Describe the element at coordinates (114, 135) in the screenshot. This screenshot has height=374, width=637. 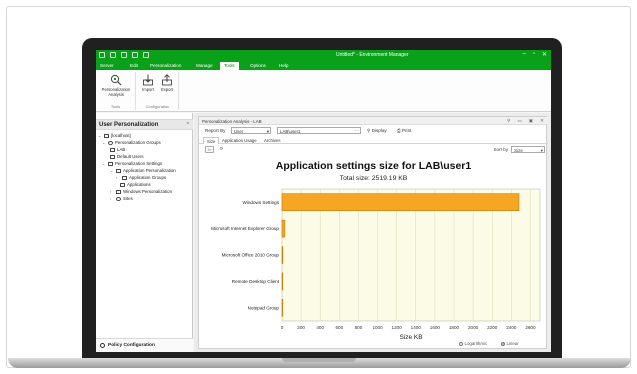
I see `tree-node-localhost: ⌄ [localhost]` at that location.